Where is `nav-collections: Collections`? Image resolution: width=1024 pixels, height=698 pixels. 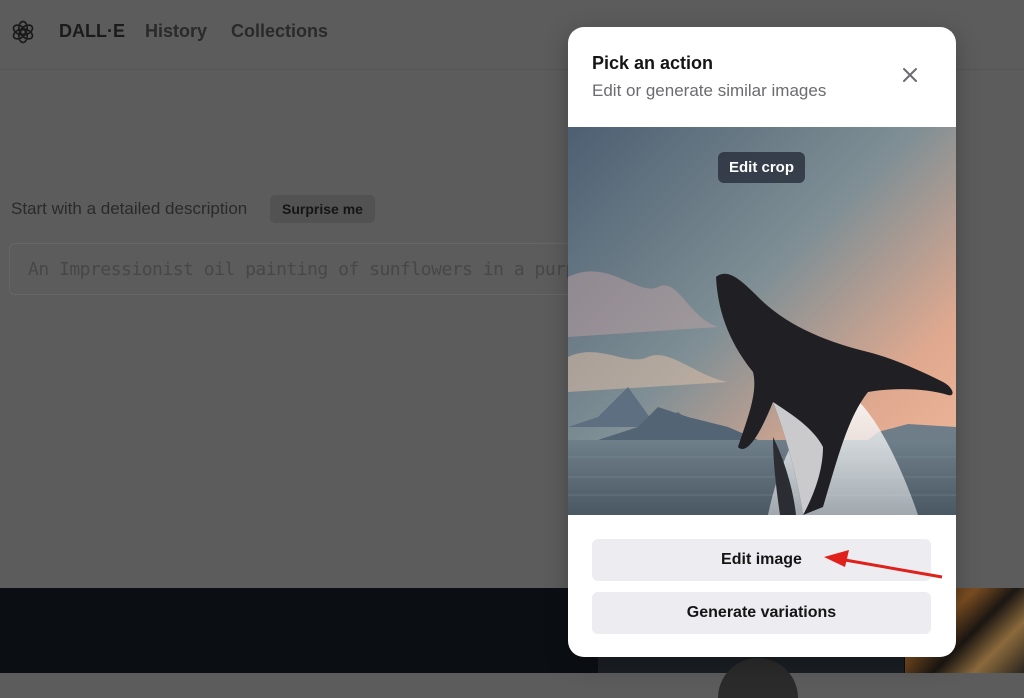
nav-collections: Collections is located at coordinates (279, 31).